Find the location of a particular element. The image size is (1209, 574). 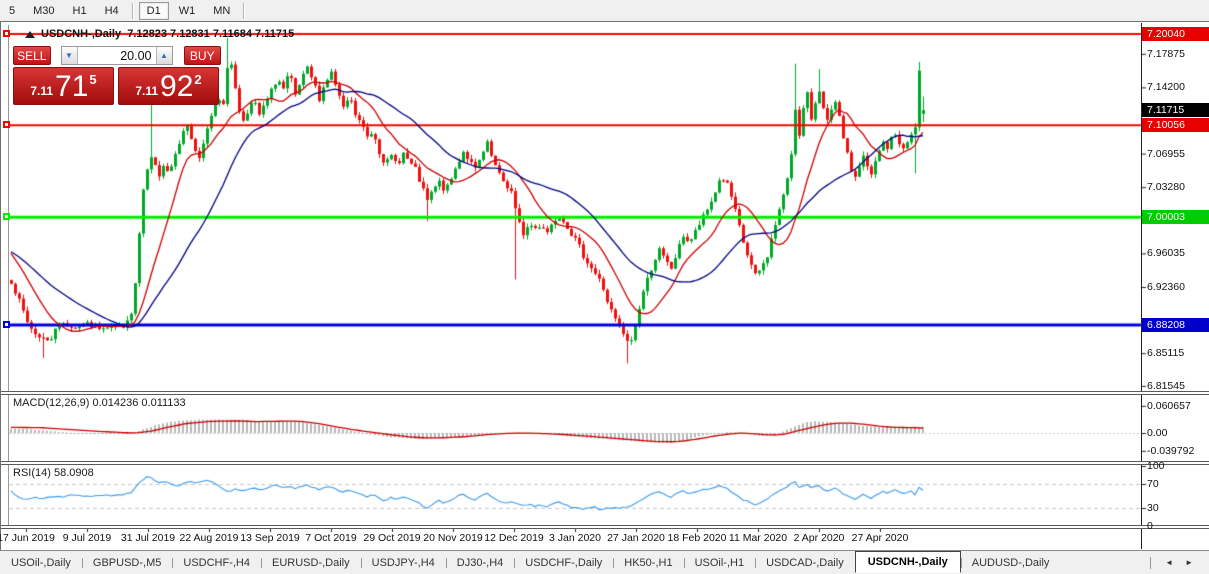

chart-tab-dj30-h4: DJ30-,H4 is located at coordinates (479, 563).